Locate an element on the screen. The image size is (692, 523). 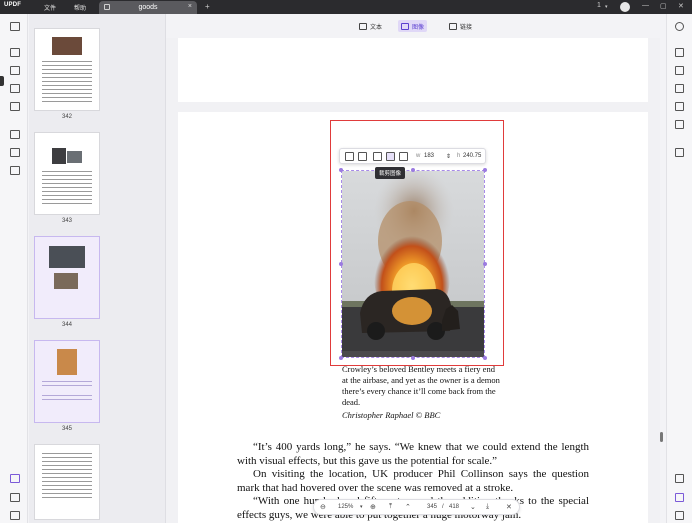
resize-handle-top is located at coordinates (413, 170).